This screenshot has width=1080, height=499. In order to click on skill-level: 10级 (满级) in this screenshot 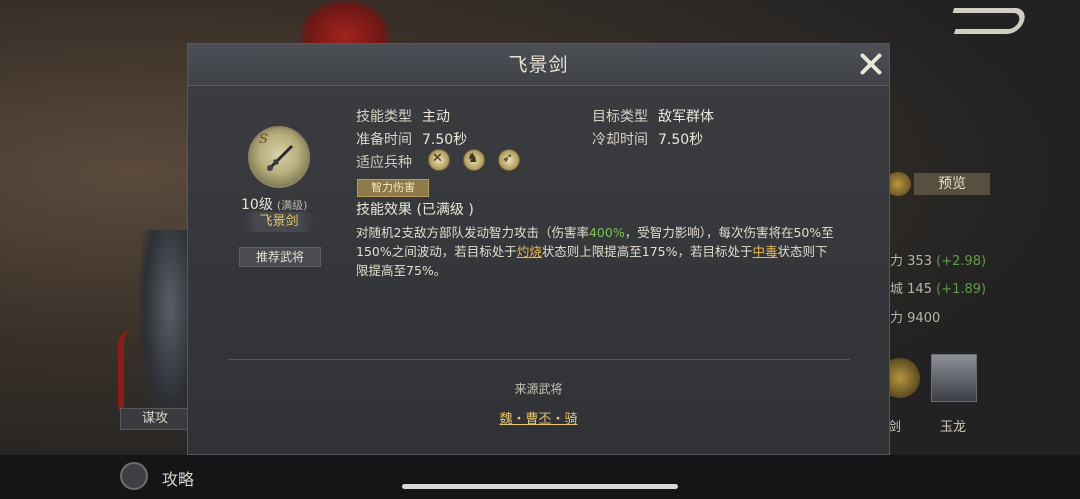, I will do `click(274, 205)`.